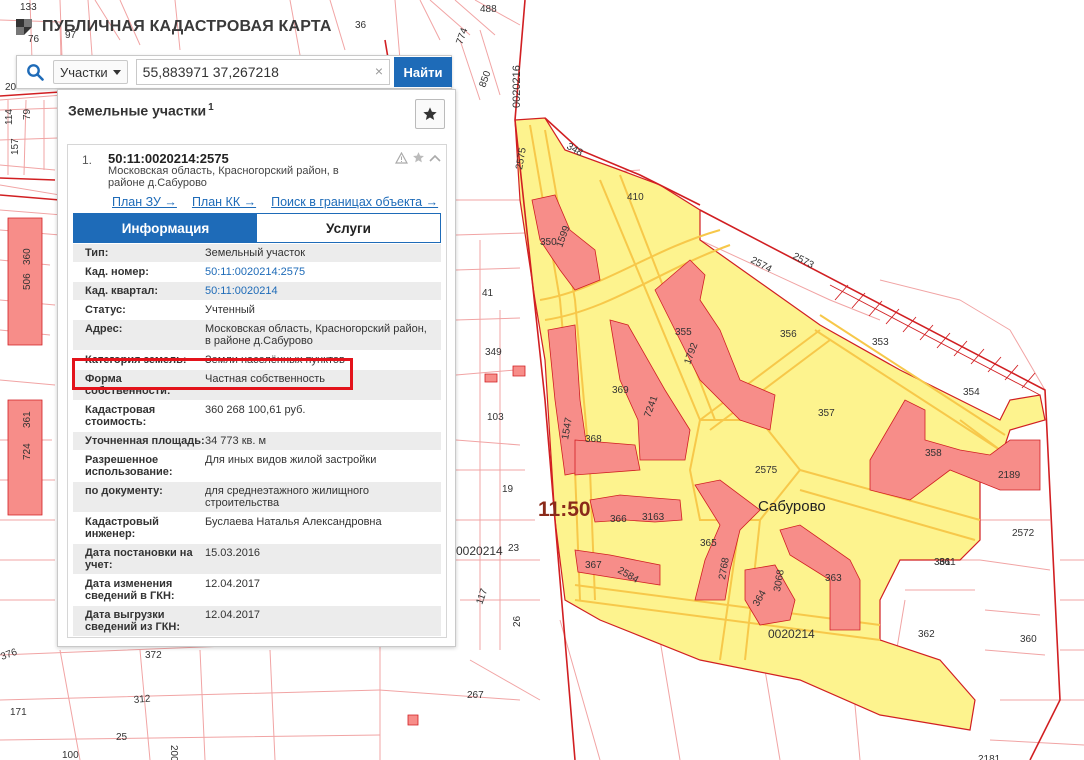 The image size is (1084, 760). What do you see at coordinates (187, 26) in the screenshot?
I see `app-title: ПУБЛИЧНАЯ КАДАСТРОВАЯ КАРТА` at bounding box center [187, 26].